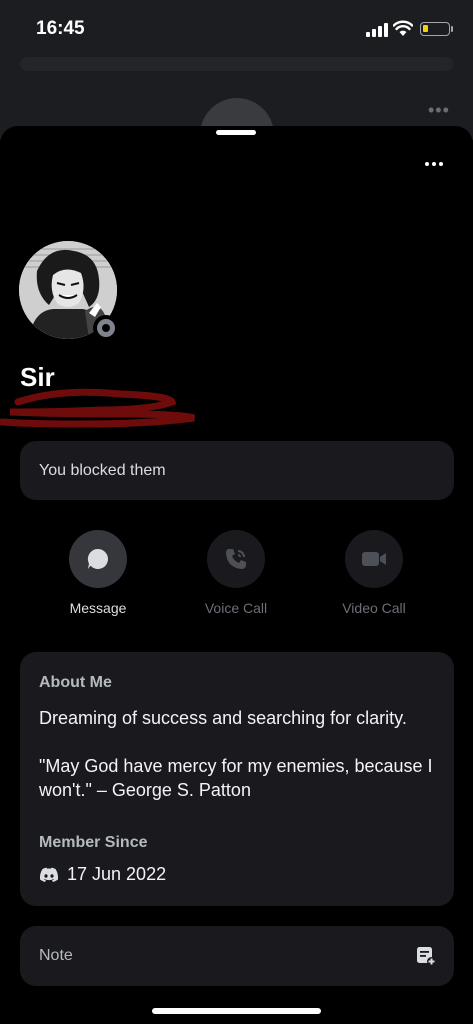  Describe the element at coordinates (56, 955) in the screenshot. I see `note-label: Note` at that location.